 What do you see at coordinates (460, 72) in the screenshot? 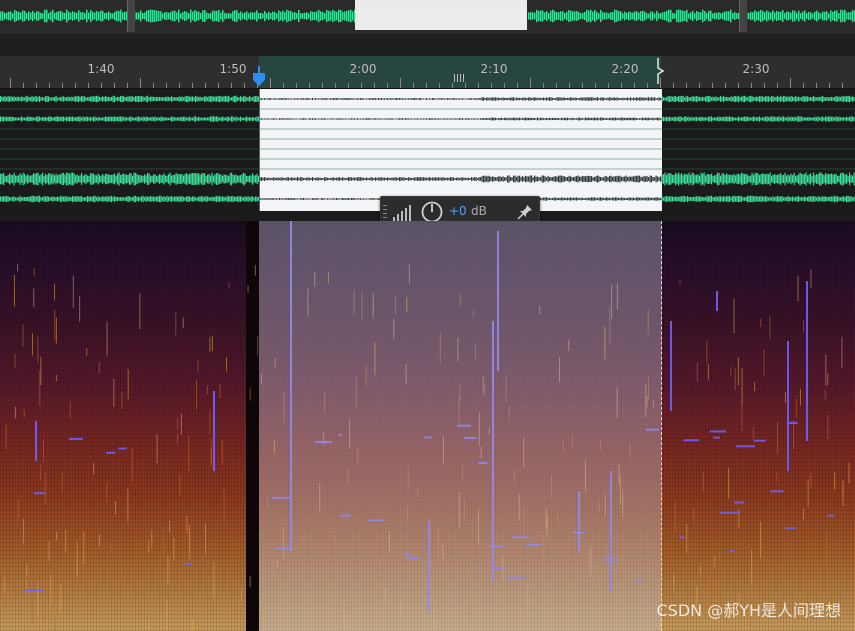
I see `ruler-selection-range` at bounding box center [460, 72].